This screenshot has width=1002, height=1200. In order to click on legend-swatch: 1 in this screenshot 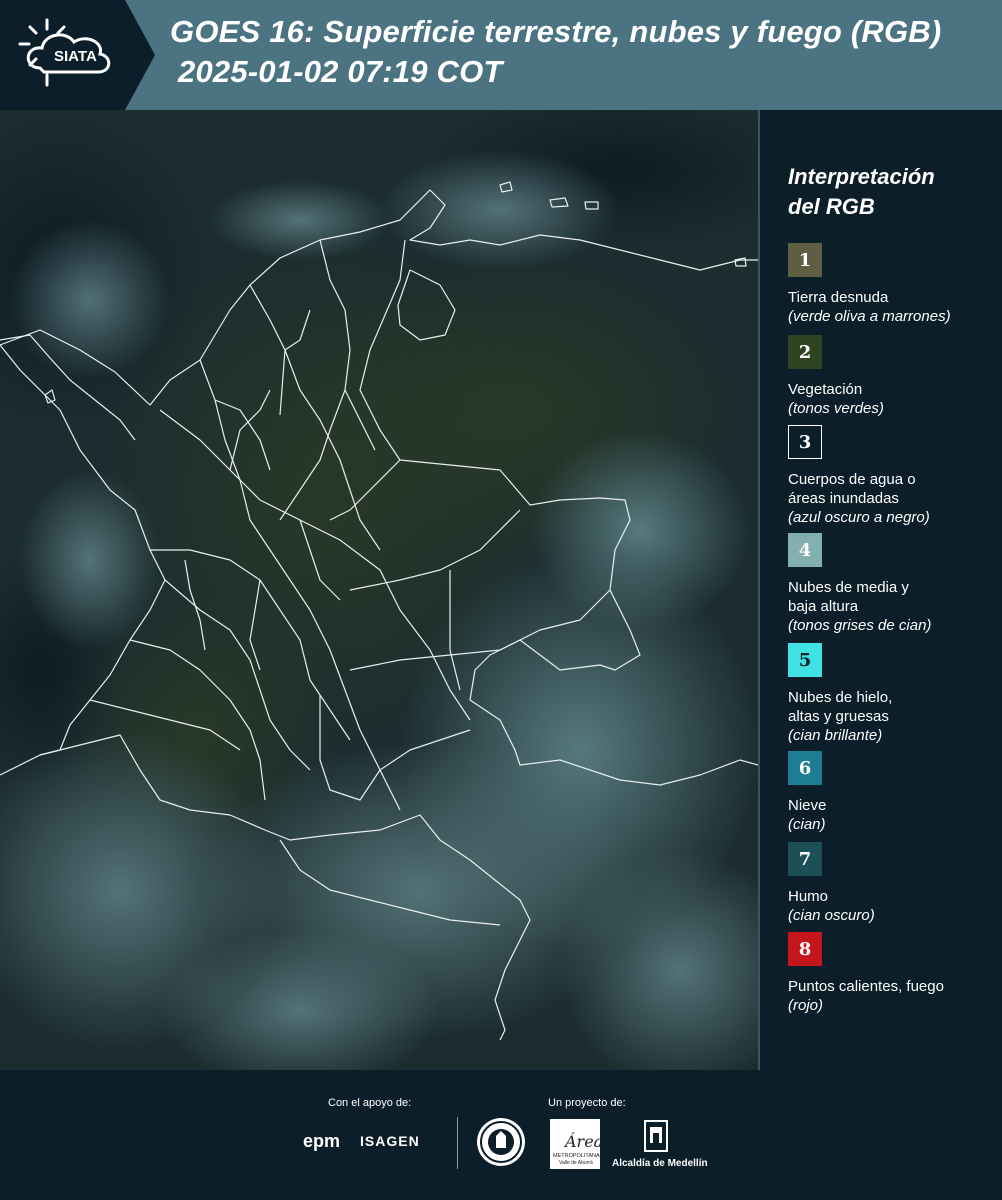, I will do `click(805, 260)`.